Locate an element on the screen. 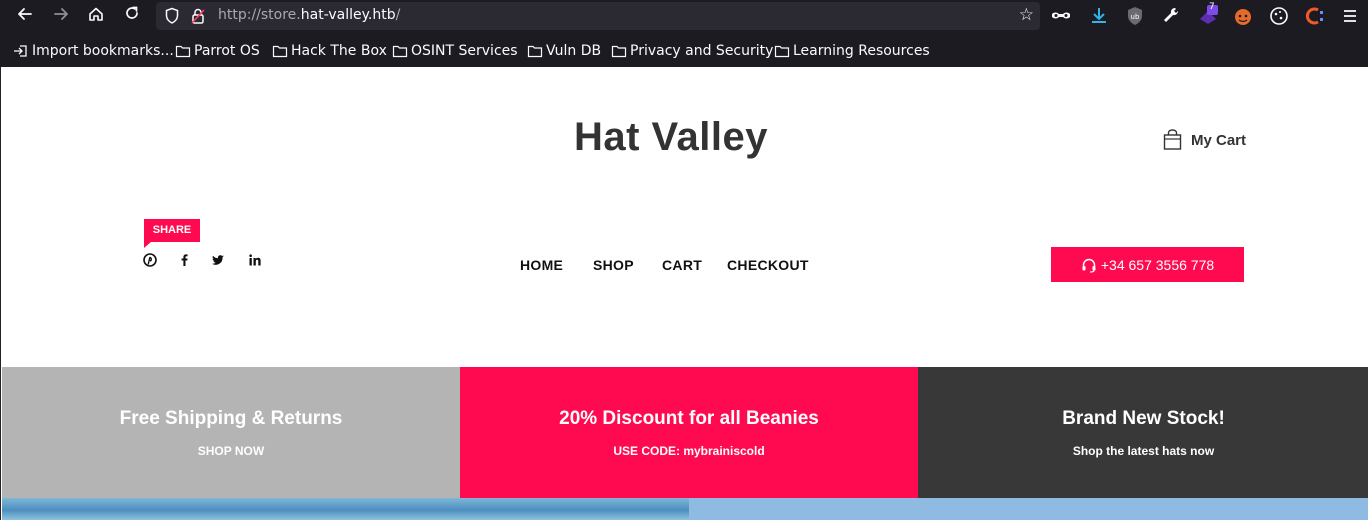 This screenshot has height=520, width=1368. url-bar: http://store.hat-valley.htb/ ☆ is located at coordinates (598, 16).